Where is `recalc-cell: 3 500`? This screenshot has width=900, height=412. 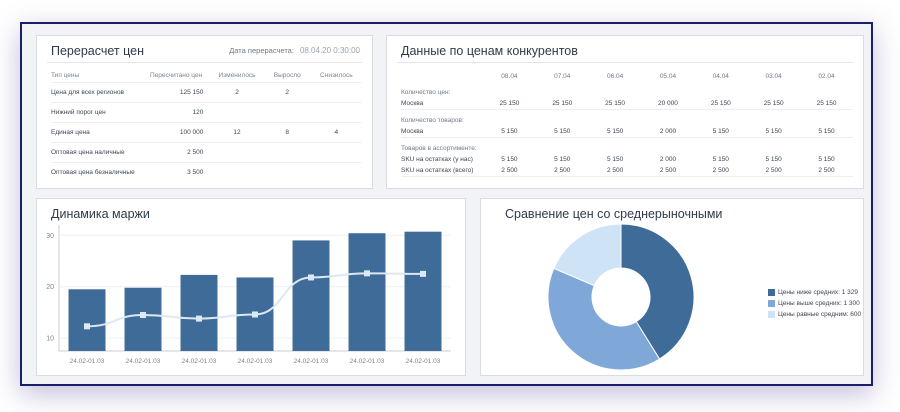 recalc-cell: 3 500 is located at coordinates (176, 172).